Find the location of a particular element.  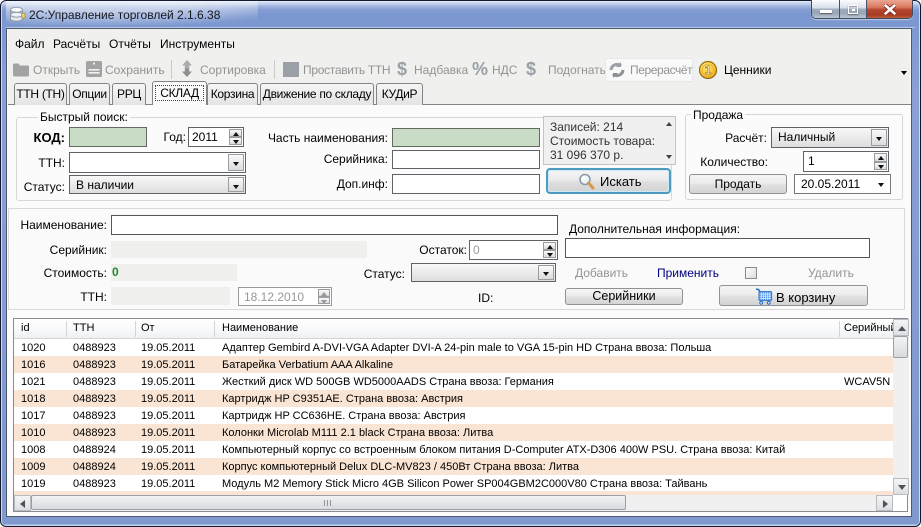

svg-text: 1 is located at coordinates (708, 70).